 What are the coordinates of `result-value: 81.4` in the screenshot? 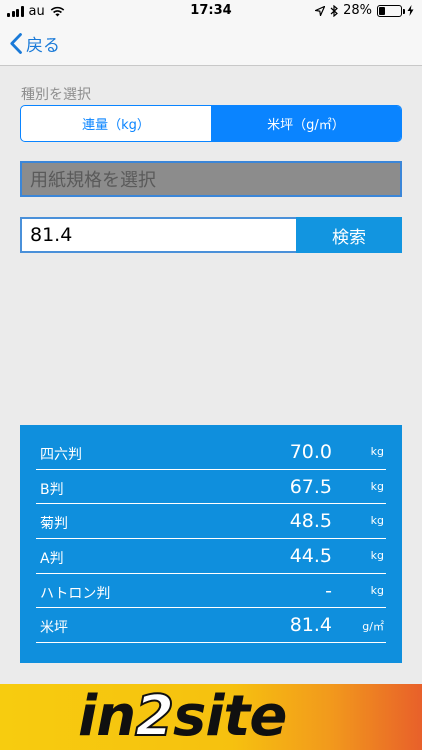 It's located at (310, 625).